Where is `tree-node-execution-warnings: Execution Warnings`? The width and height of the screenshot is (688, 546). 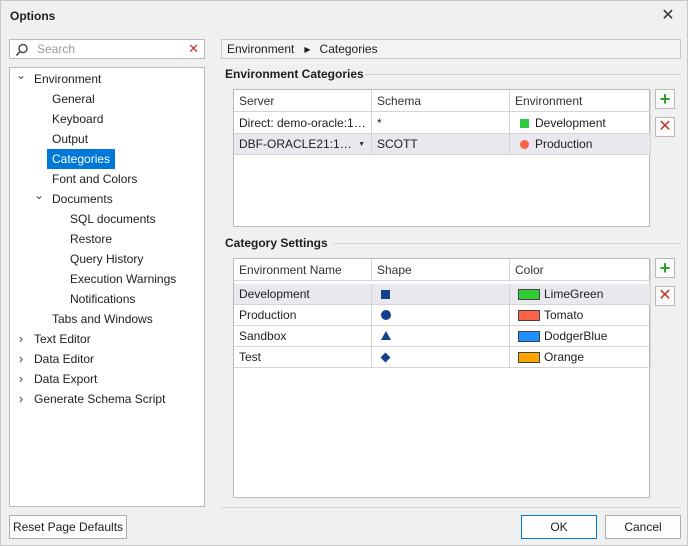
tree-node-execution-warnings: Execution Warnings is located at coordinates (107, 279).